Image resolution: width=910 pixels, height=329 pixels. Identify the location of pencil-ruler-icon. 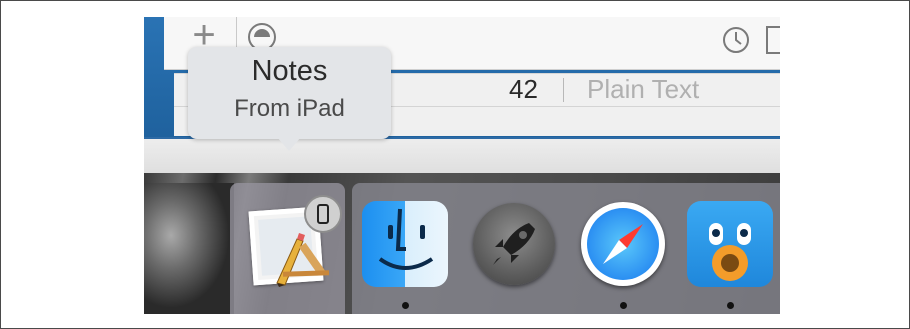
(303, 260).